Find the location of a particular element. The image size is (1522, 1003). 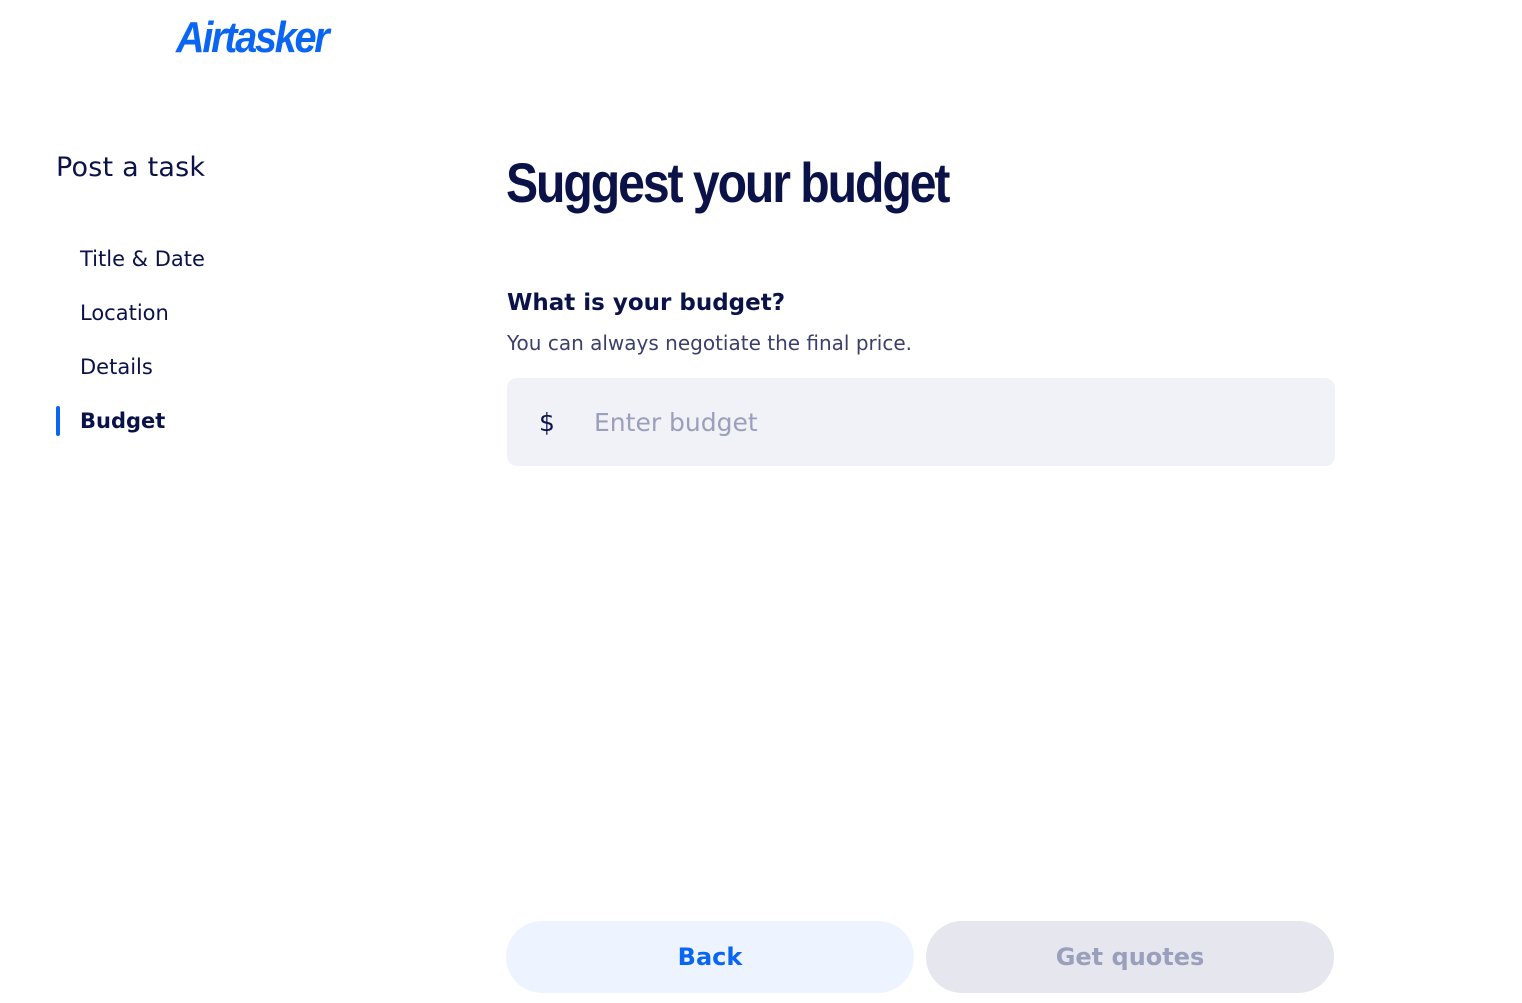

page-heading: Suggest your budget is located at coordinates (728, 182).